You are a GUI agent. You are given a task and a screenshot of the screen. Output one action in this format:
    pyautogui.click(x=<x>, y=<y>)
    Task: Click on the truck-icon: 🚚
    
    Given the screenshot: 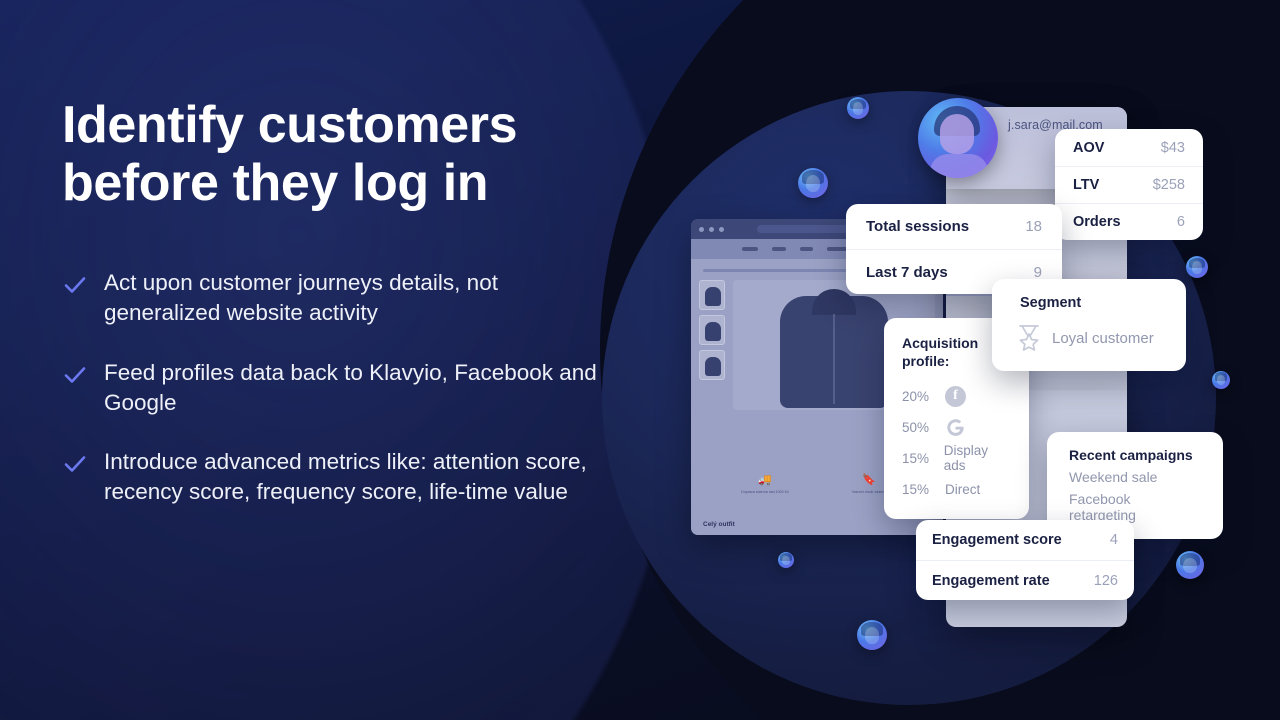 What is the action you would take?
    pyautogui.click(x=765, y=480)
    